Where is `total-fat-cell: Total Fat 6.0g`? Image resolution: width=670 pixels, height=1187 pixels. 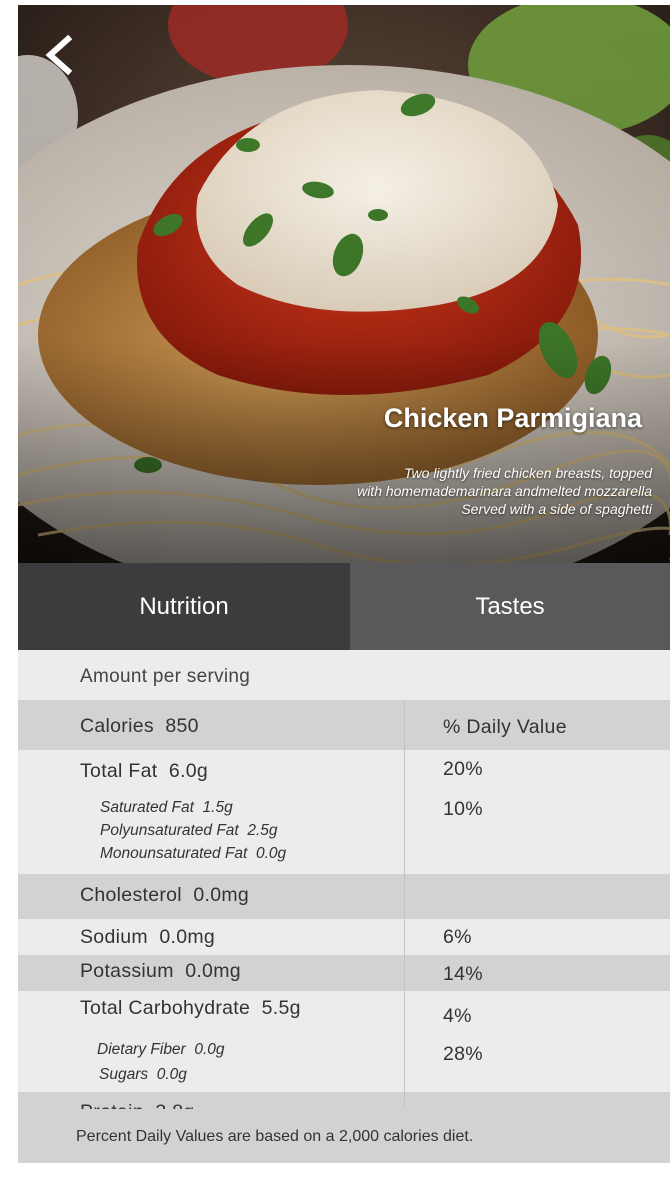 total-fat-cell: Total Fat 6.0g is located at coordinates (144, 771).